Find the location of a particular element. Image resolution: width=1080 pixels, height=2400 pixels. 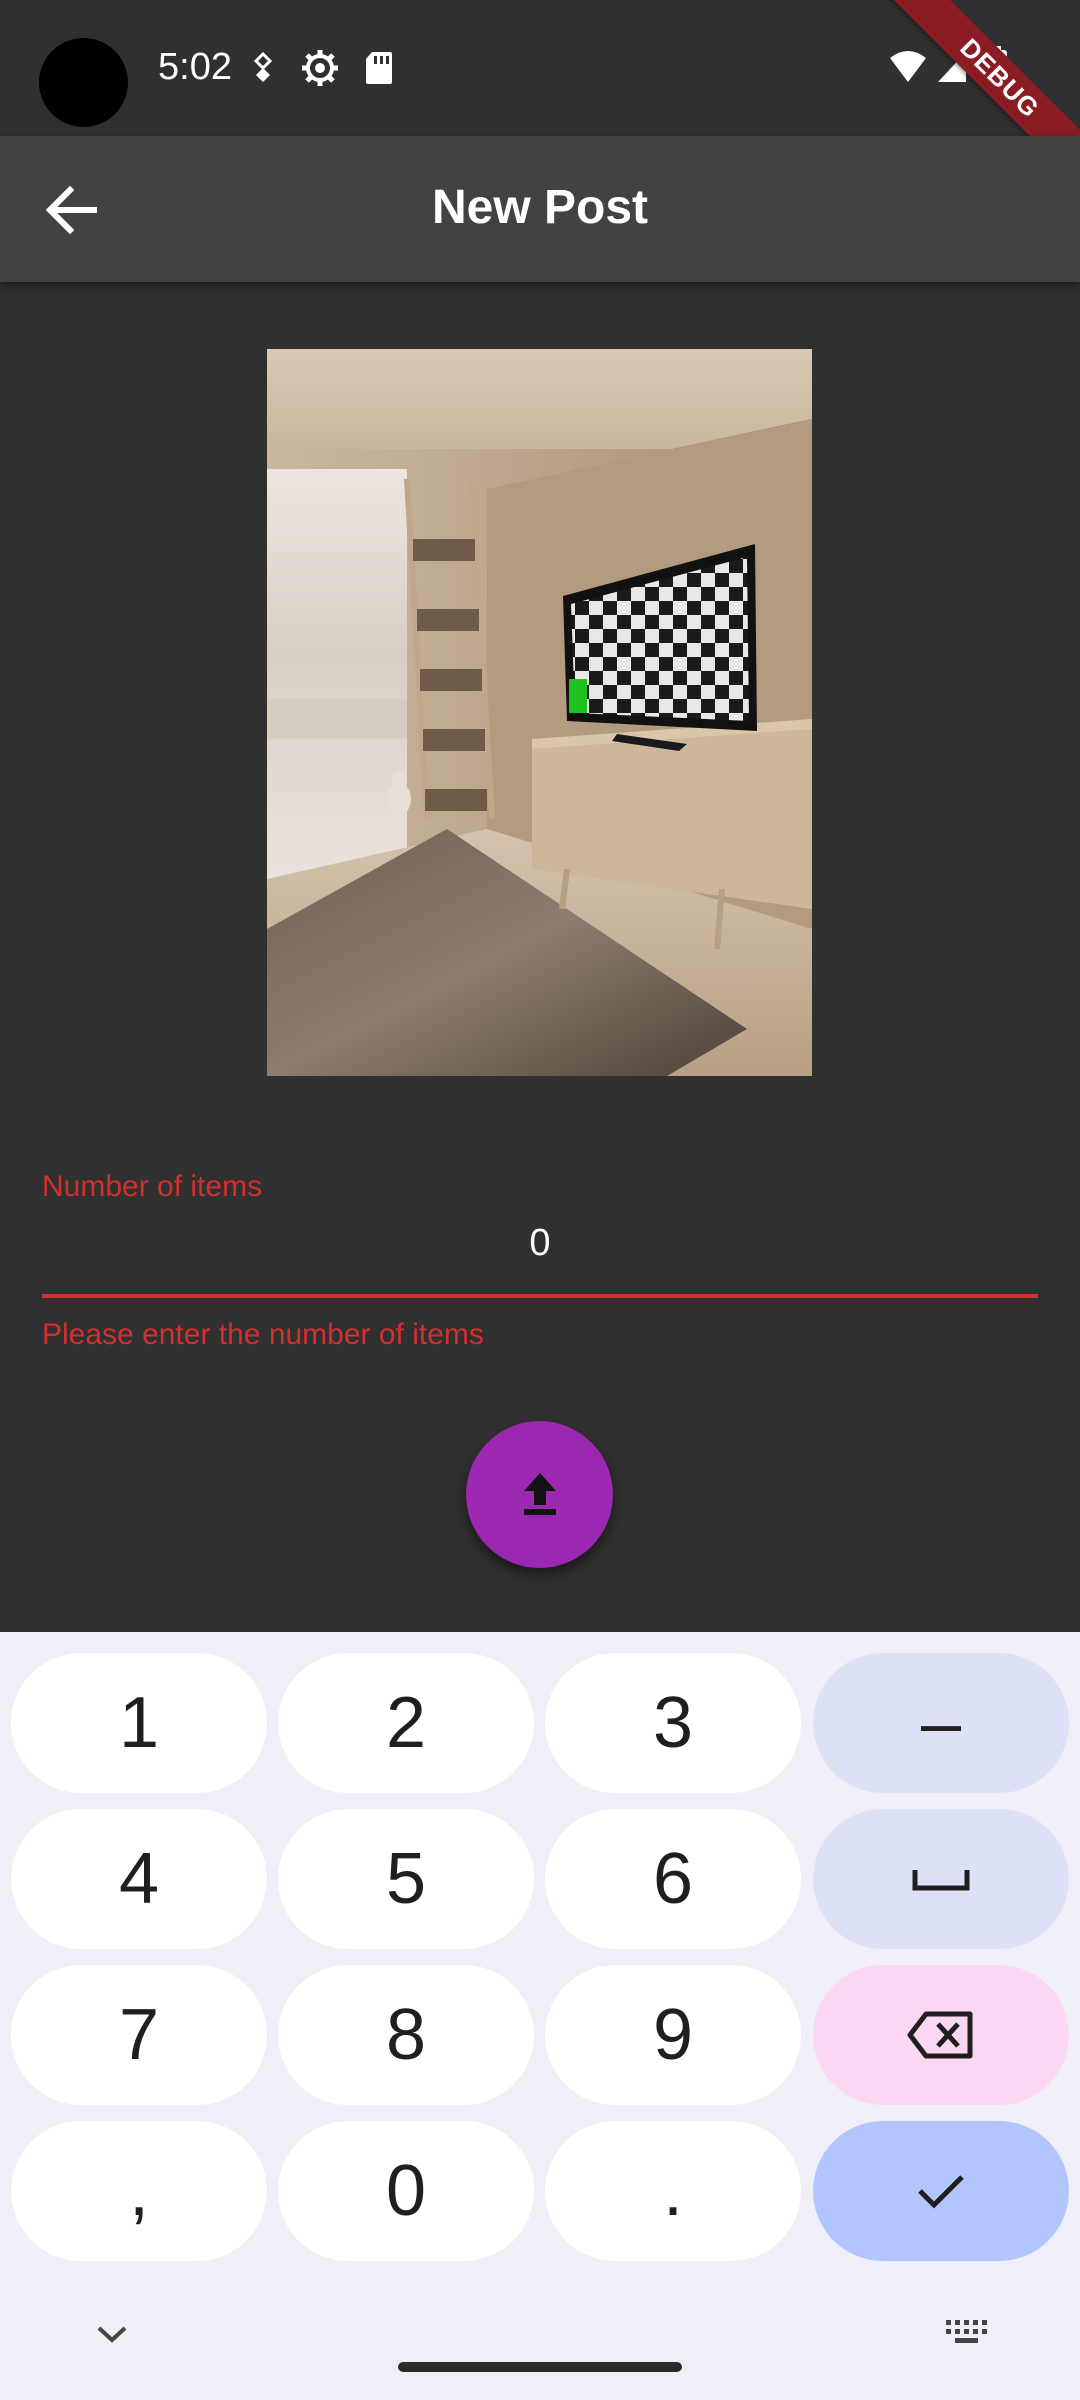

number-of-items-label: Number of items is located at coordinates (152, 1186).